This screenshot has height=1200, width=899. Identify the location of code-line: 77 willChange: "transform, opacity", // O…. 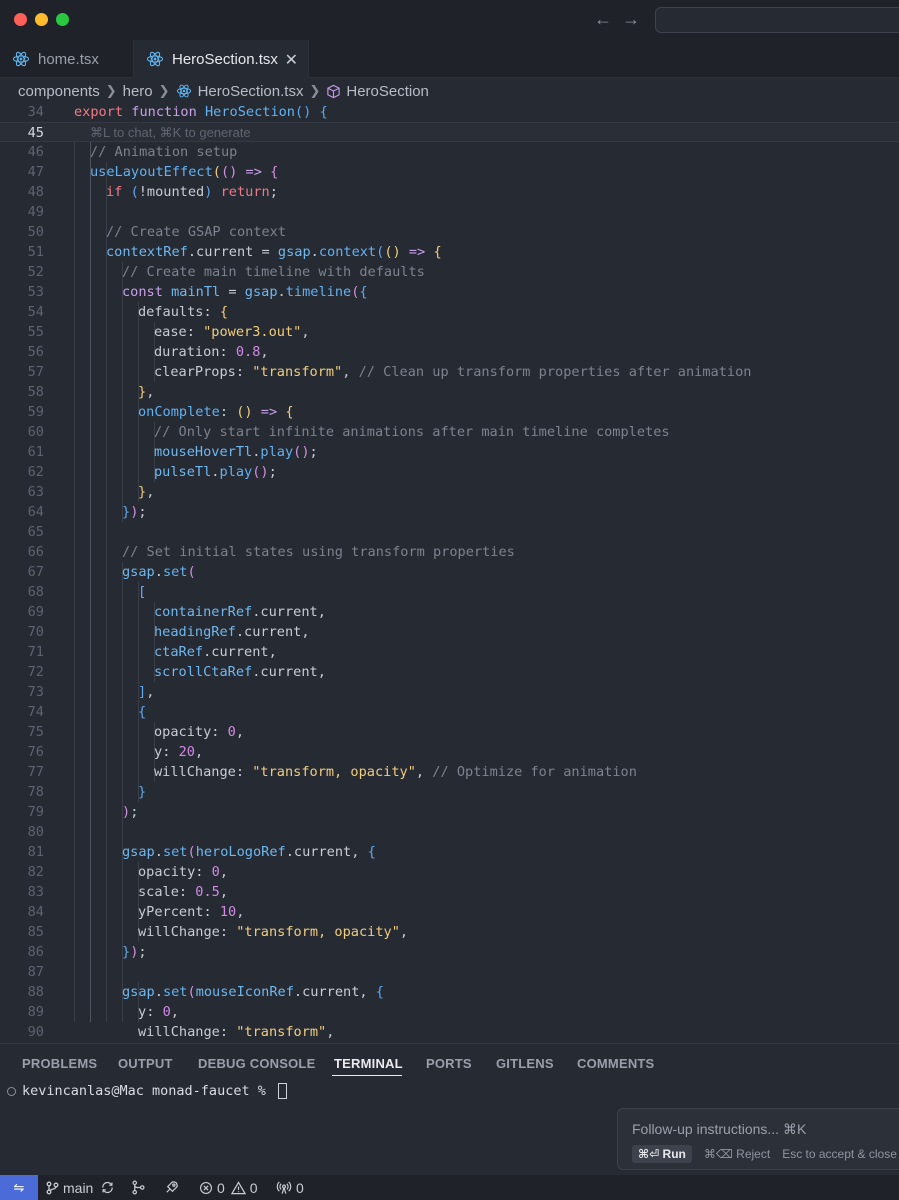
(449, 772).